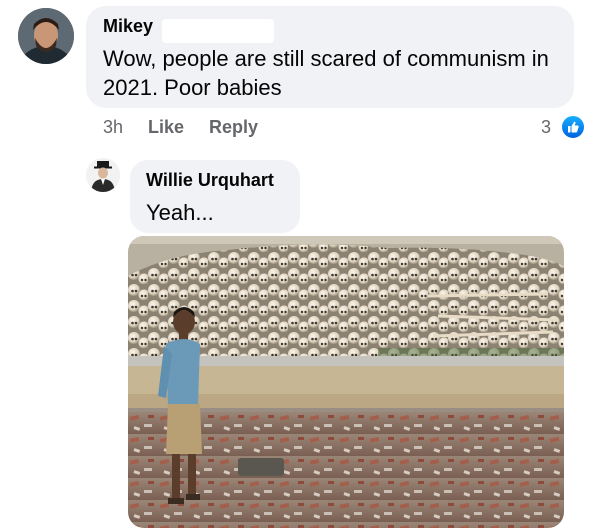  I want to click on reply-author: Willie Urquhart, so click(210, 180).